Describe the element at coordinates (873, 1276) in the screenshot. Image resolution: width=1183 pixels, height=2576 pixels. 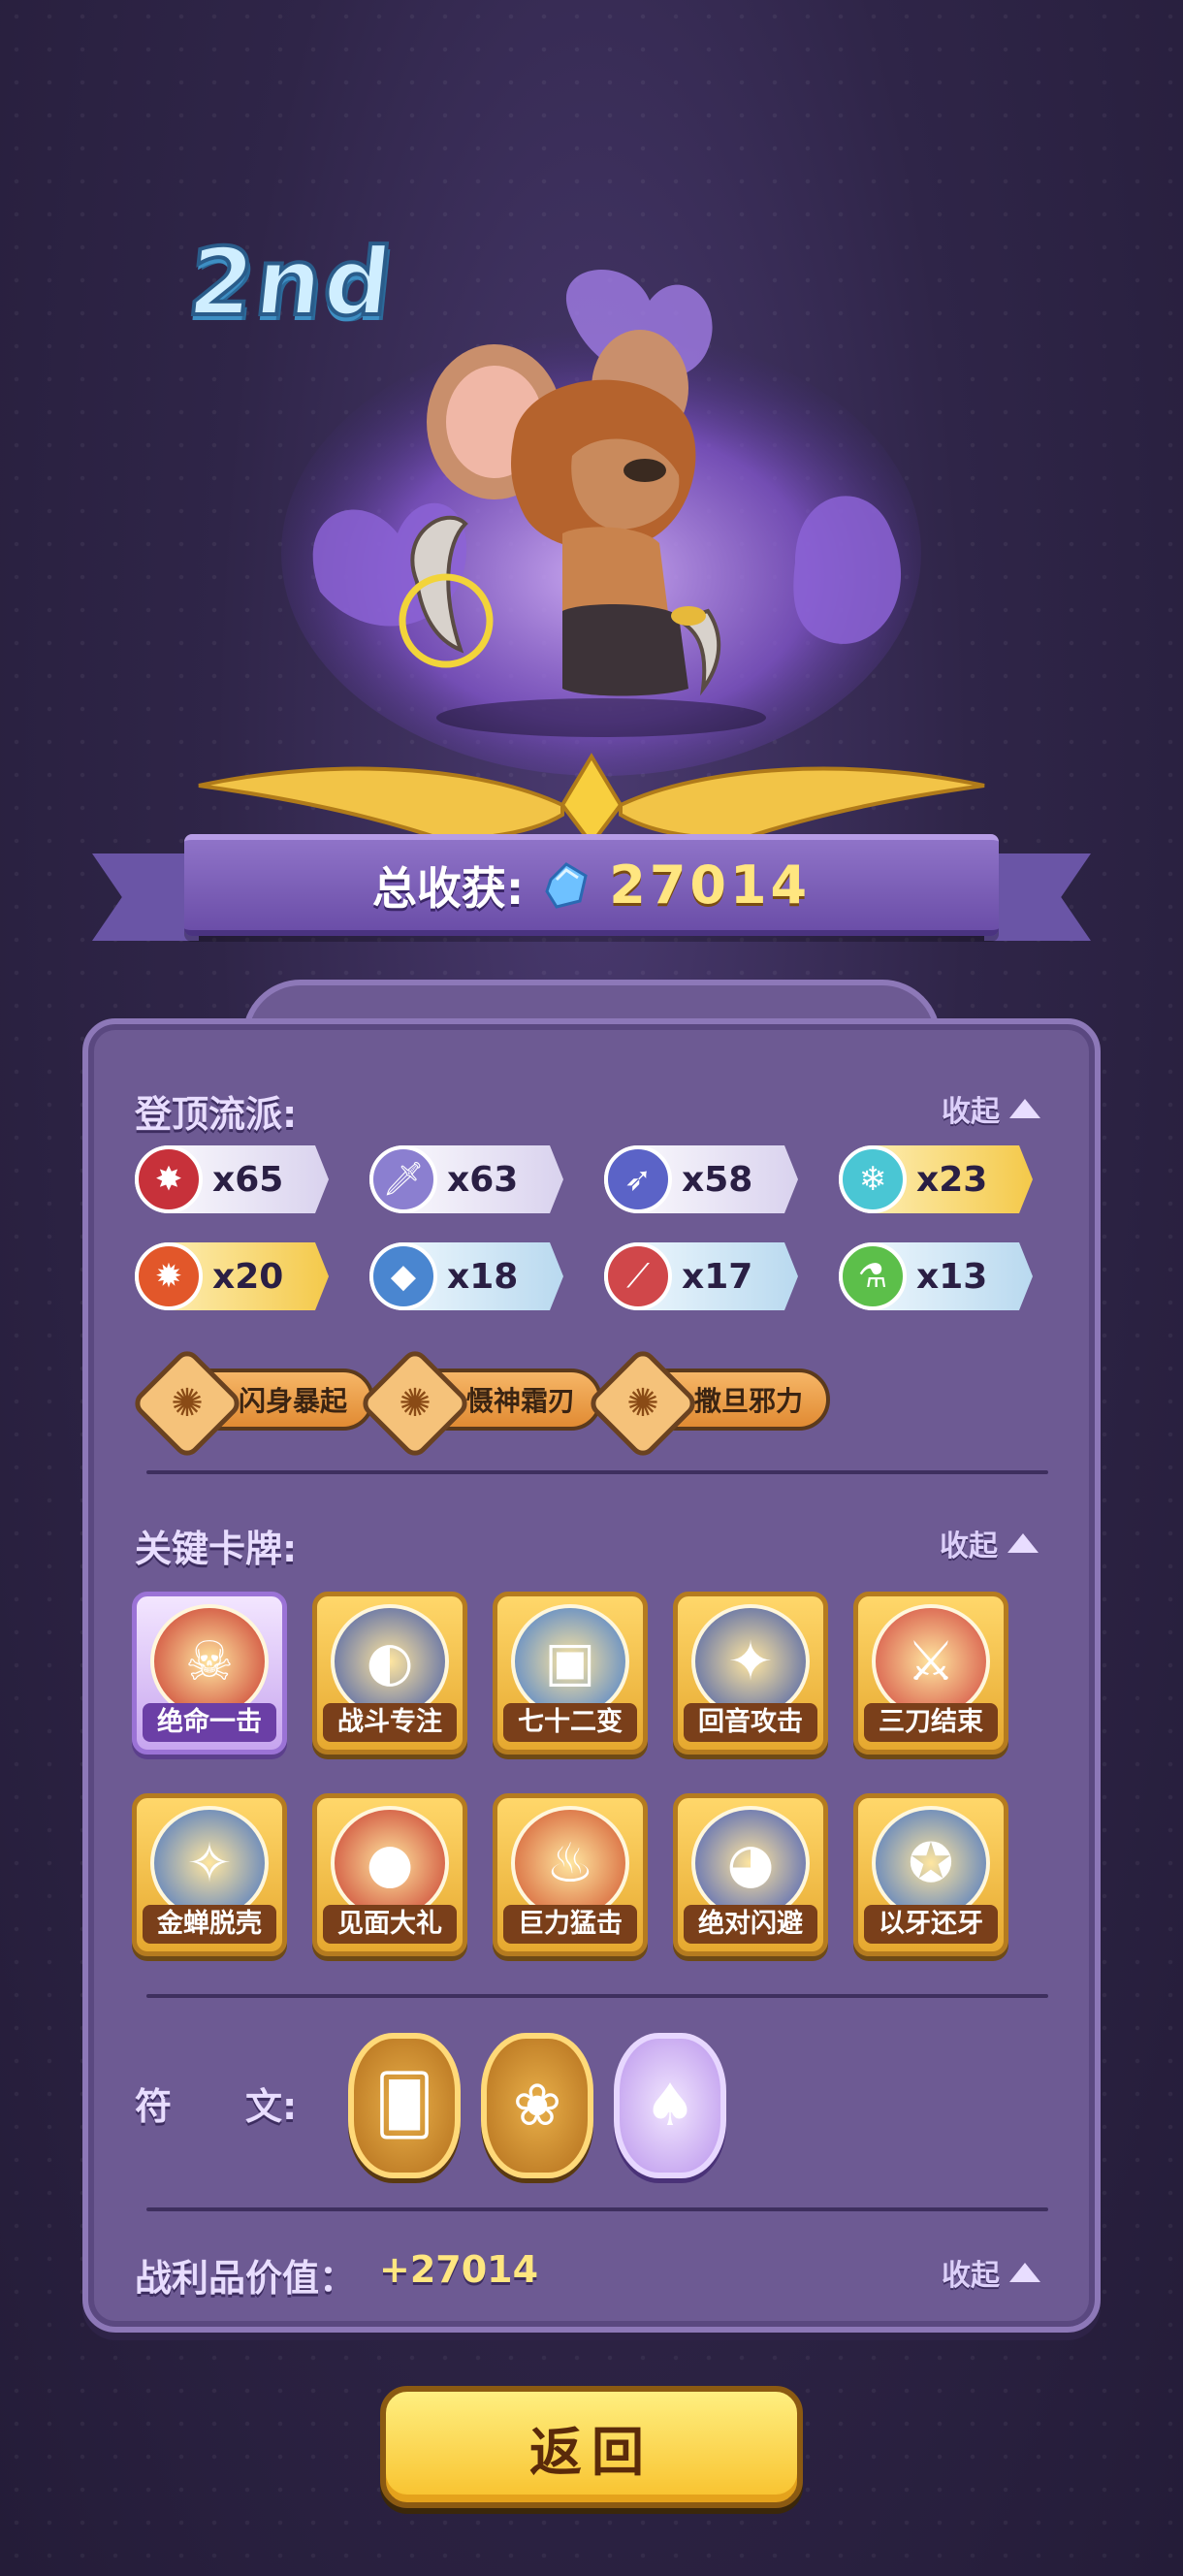
I see `potion-icon: ⚗` at that location.